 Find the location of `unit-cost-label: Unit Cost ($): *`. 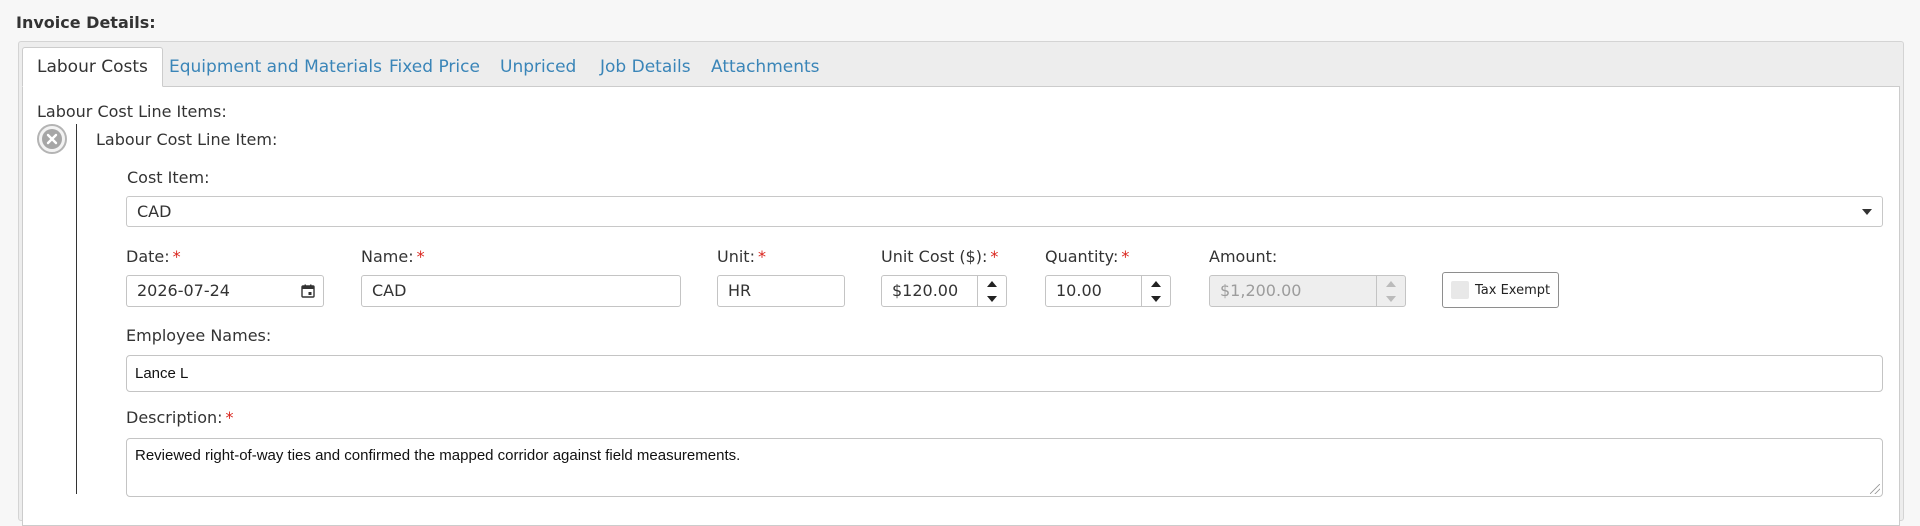

unit-cost-label: Unit Cost ($): * is located at coordinates (940, 256).